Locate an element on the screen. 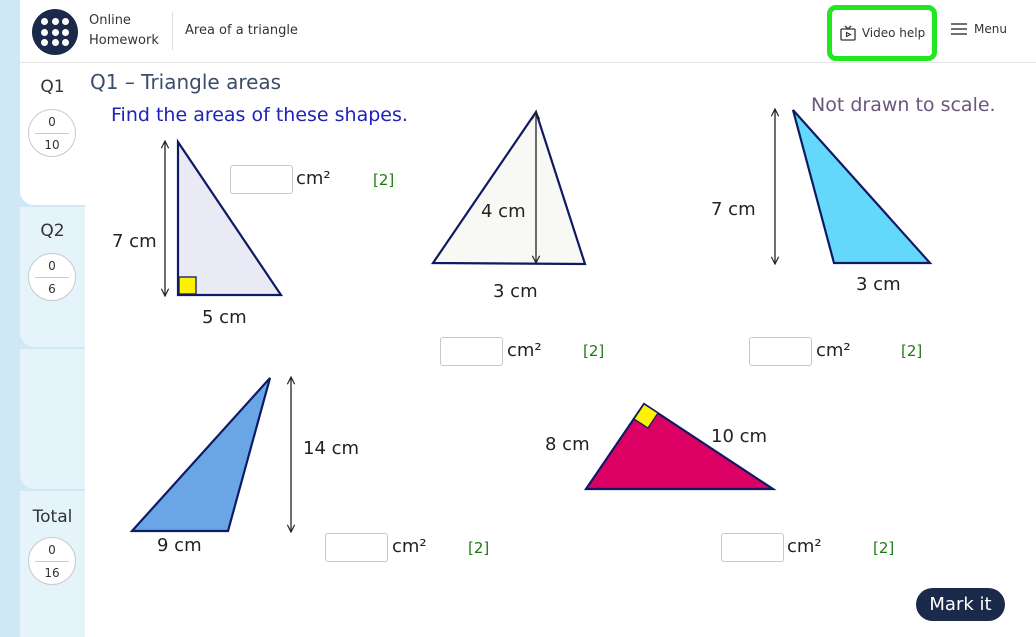 The image size is (1036, 637). label-b-base: 3 cm is located at coordinates (515, 291).